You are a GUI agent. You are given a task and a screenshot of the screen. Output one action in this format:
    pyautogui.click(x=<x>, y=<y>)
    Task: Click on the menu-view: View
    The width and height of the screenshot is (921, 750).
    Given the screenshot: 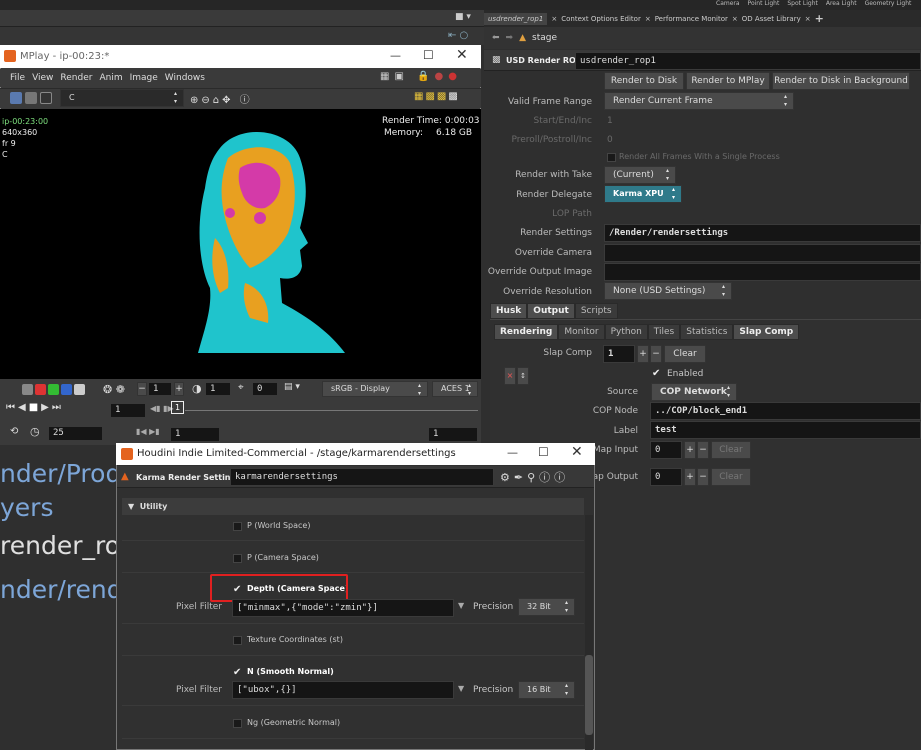 What is the action you would take?
    pyautogui.click(x=42, y=78)
    